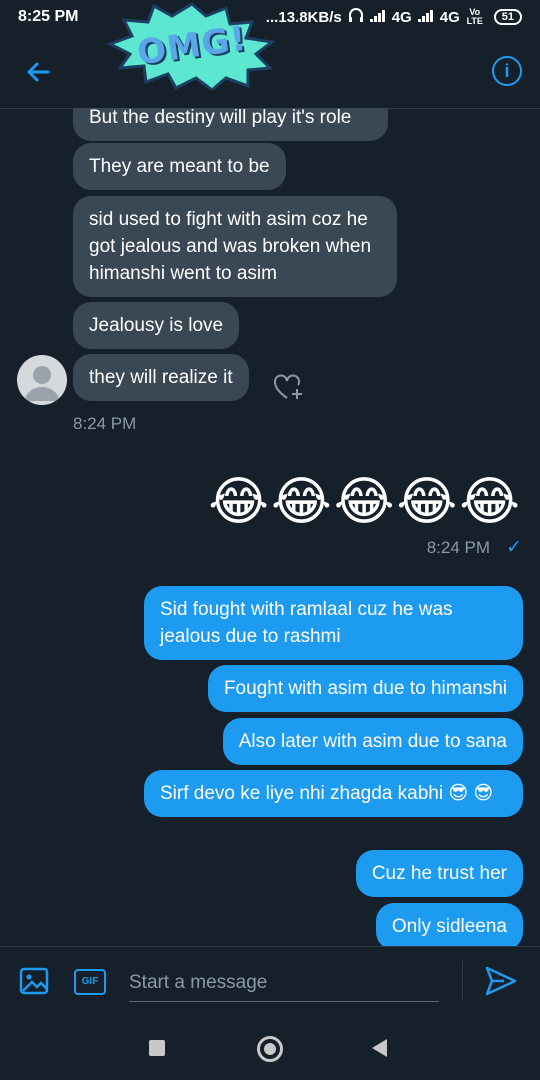 This screenshot has height=1080, width=540. I want to click on back-arrow-icon, so click(38, 72).